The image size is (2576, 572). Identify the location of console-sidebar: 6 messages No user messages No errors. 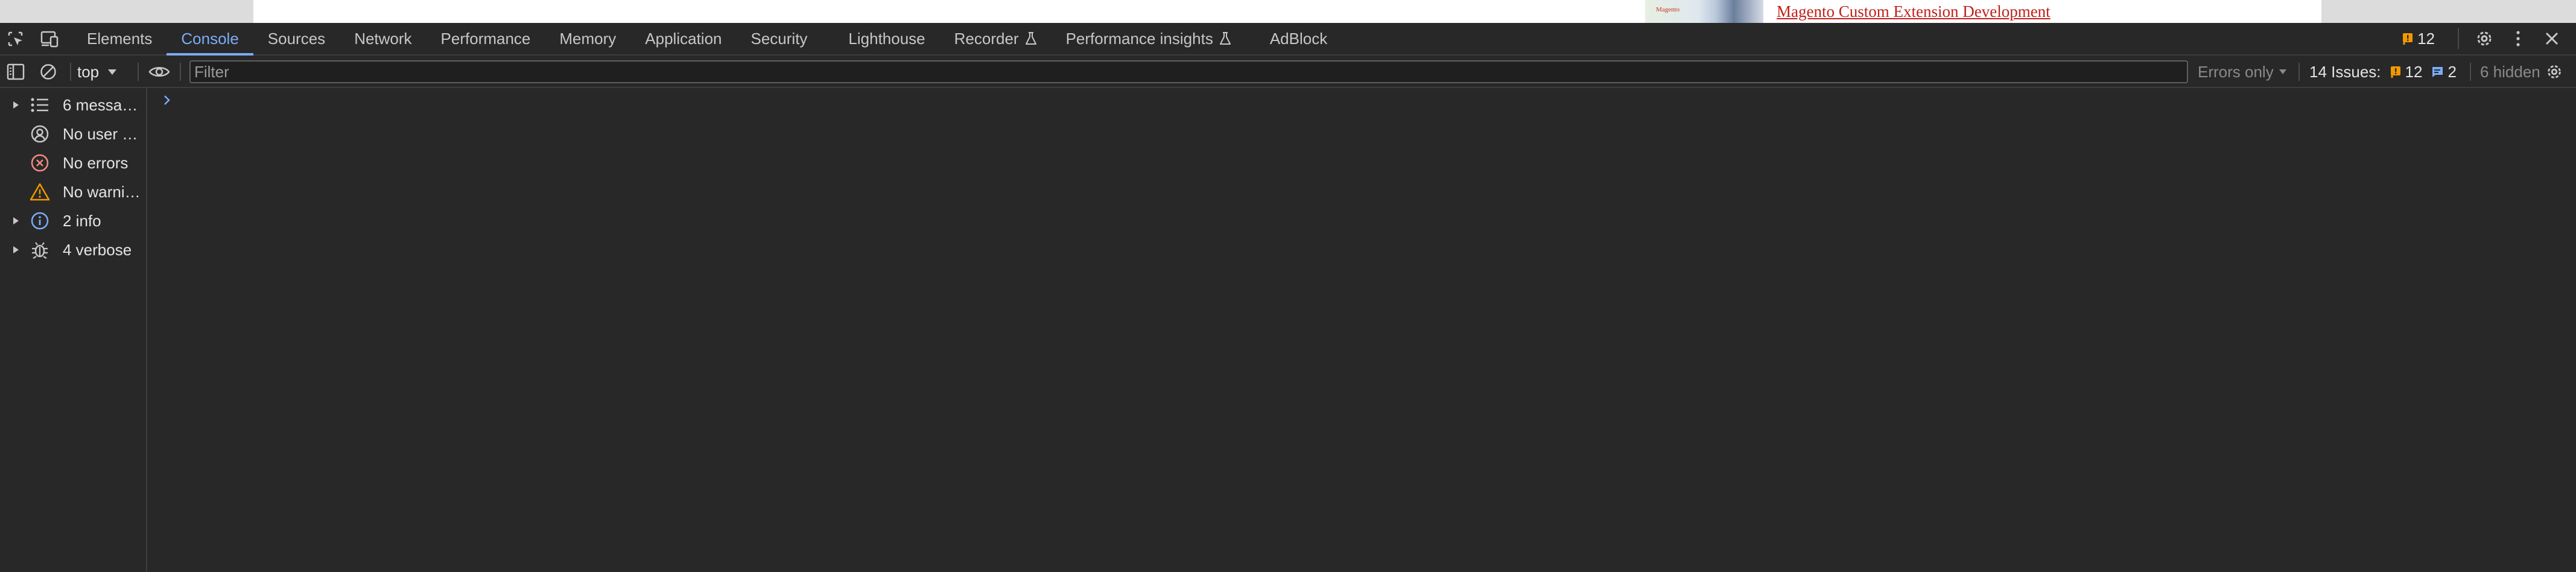
(73, 330).